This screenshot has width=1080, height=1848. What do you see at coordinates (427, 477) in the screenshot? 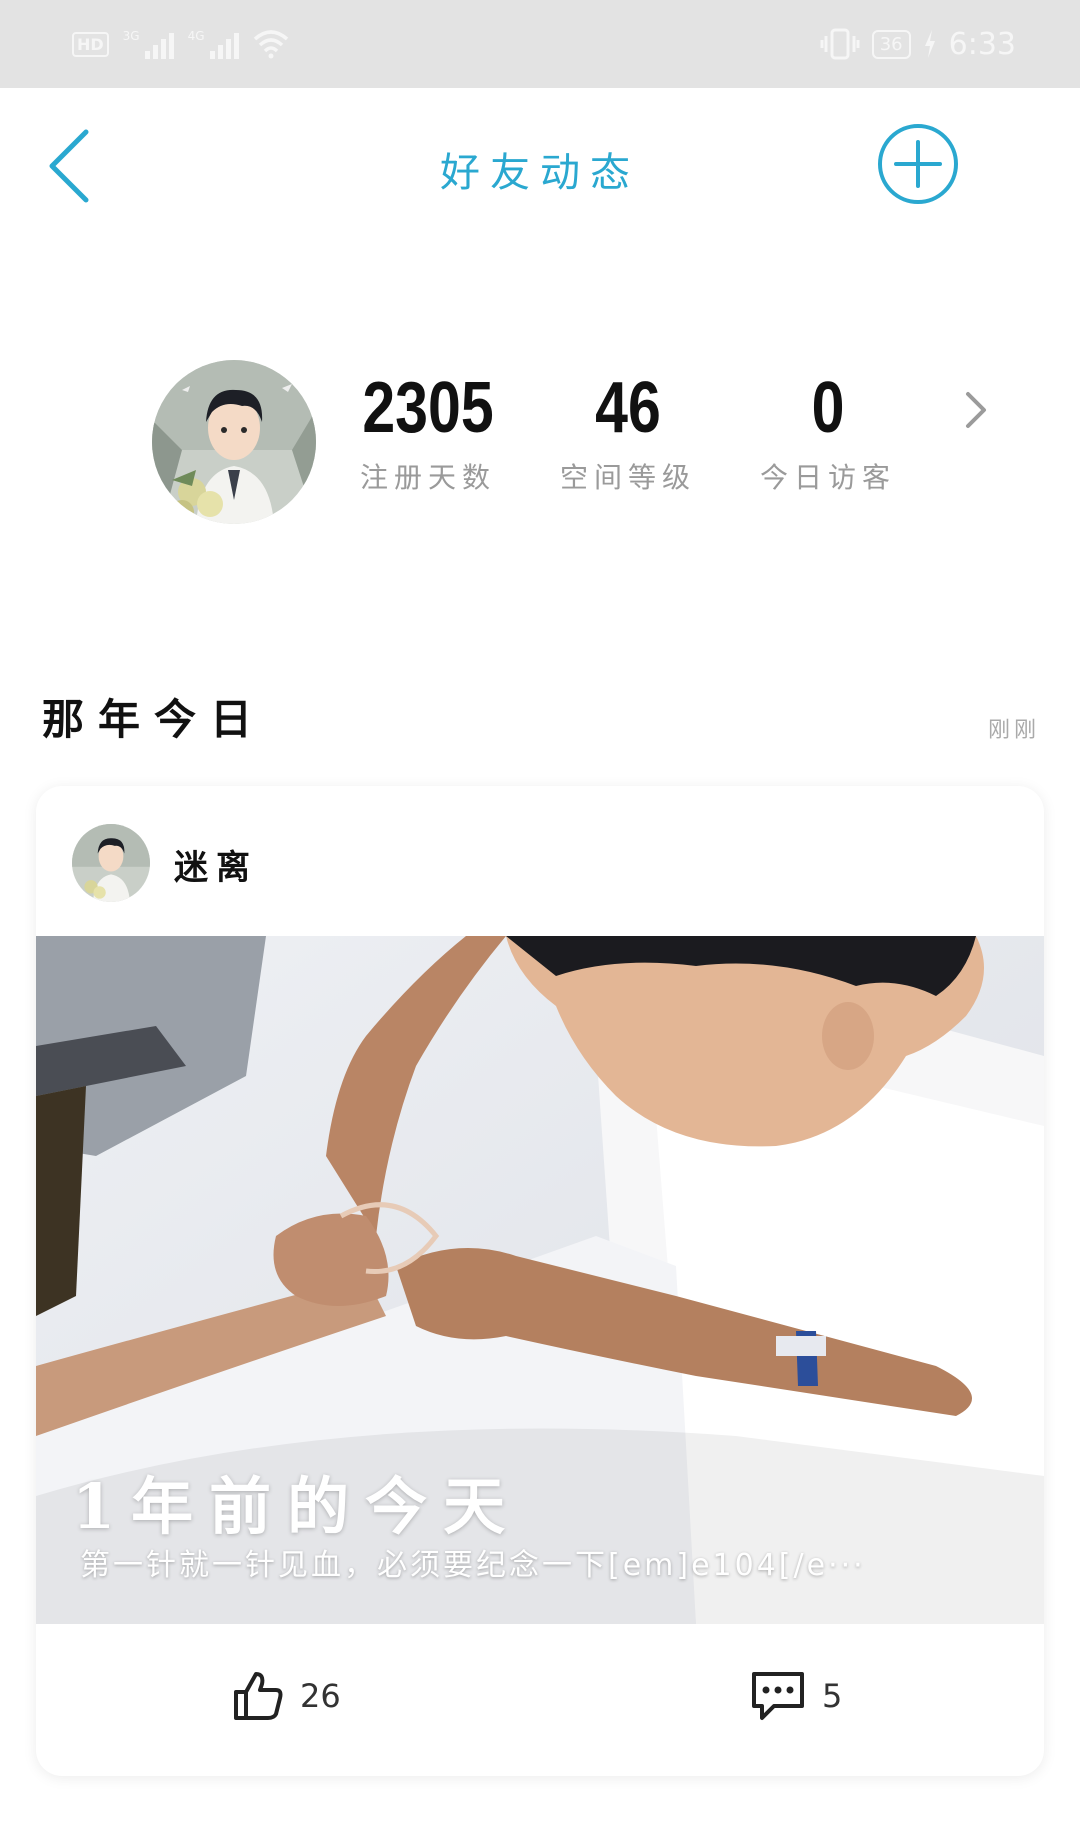
I see `stat-label: 注册天数` at bounding box center [427, 477].